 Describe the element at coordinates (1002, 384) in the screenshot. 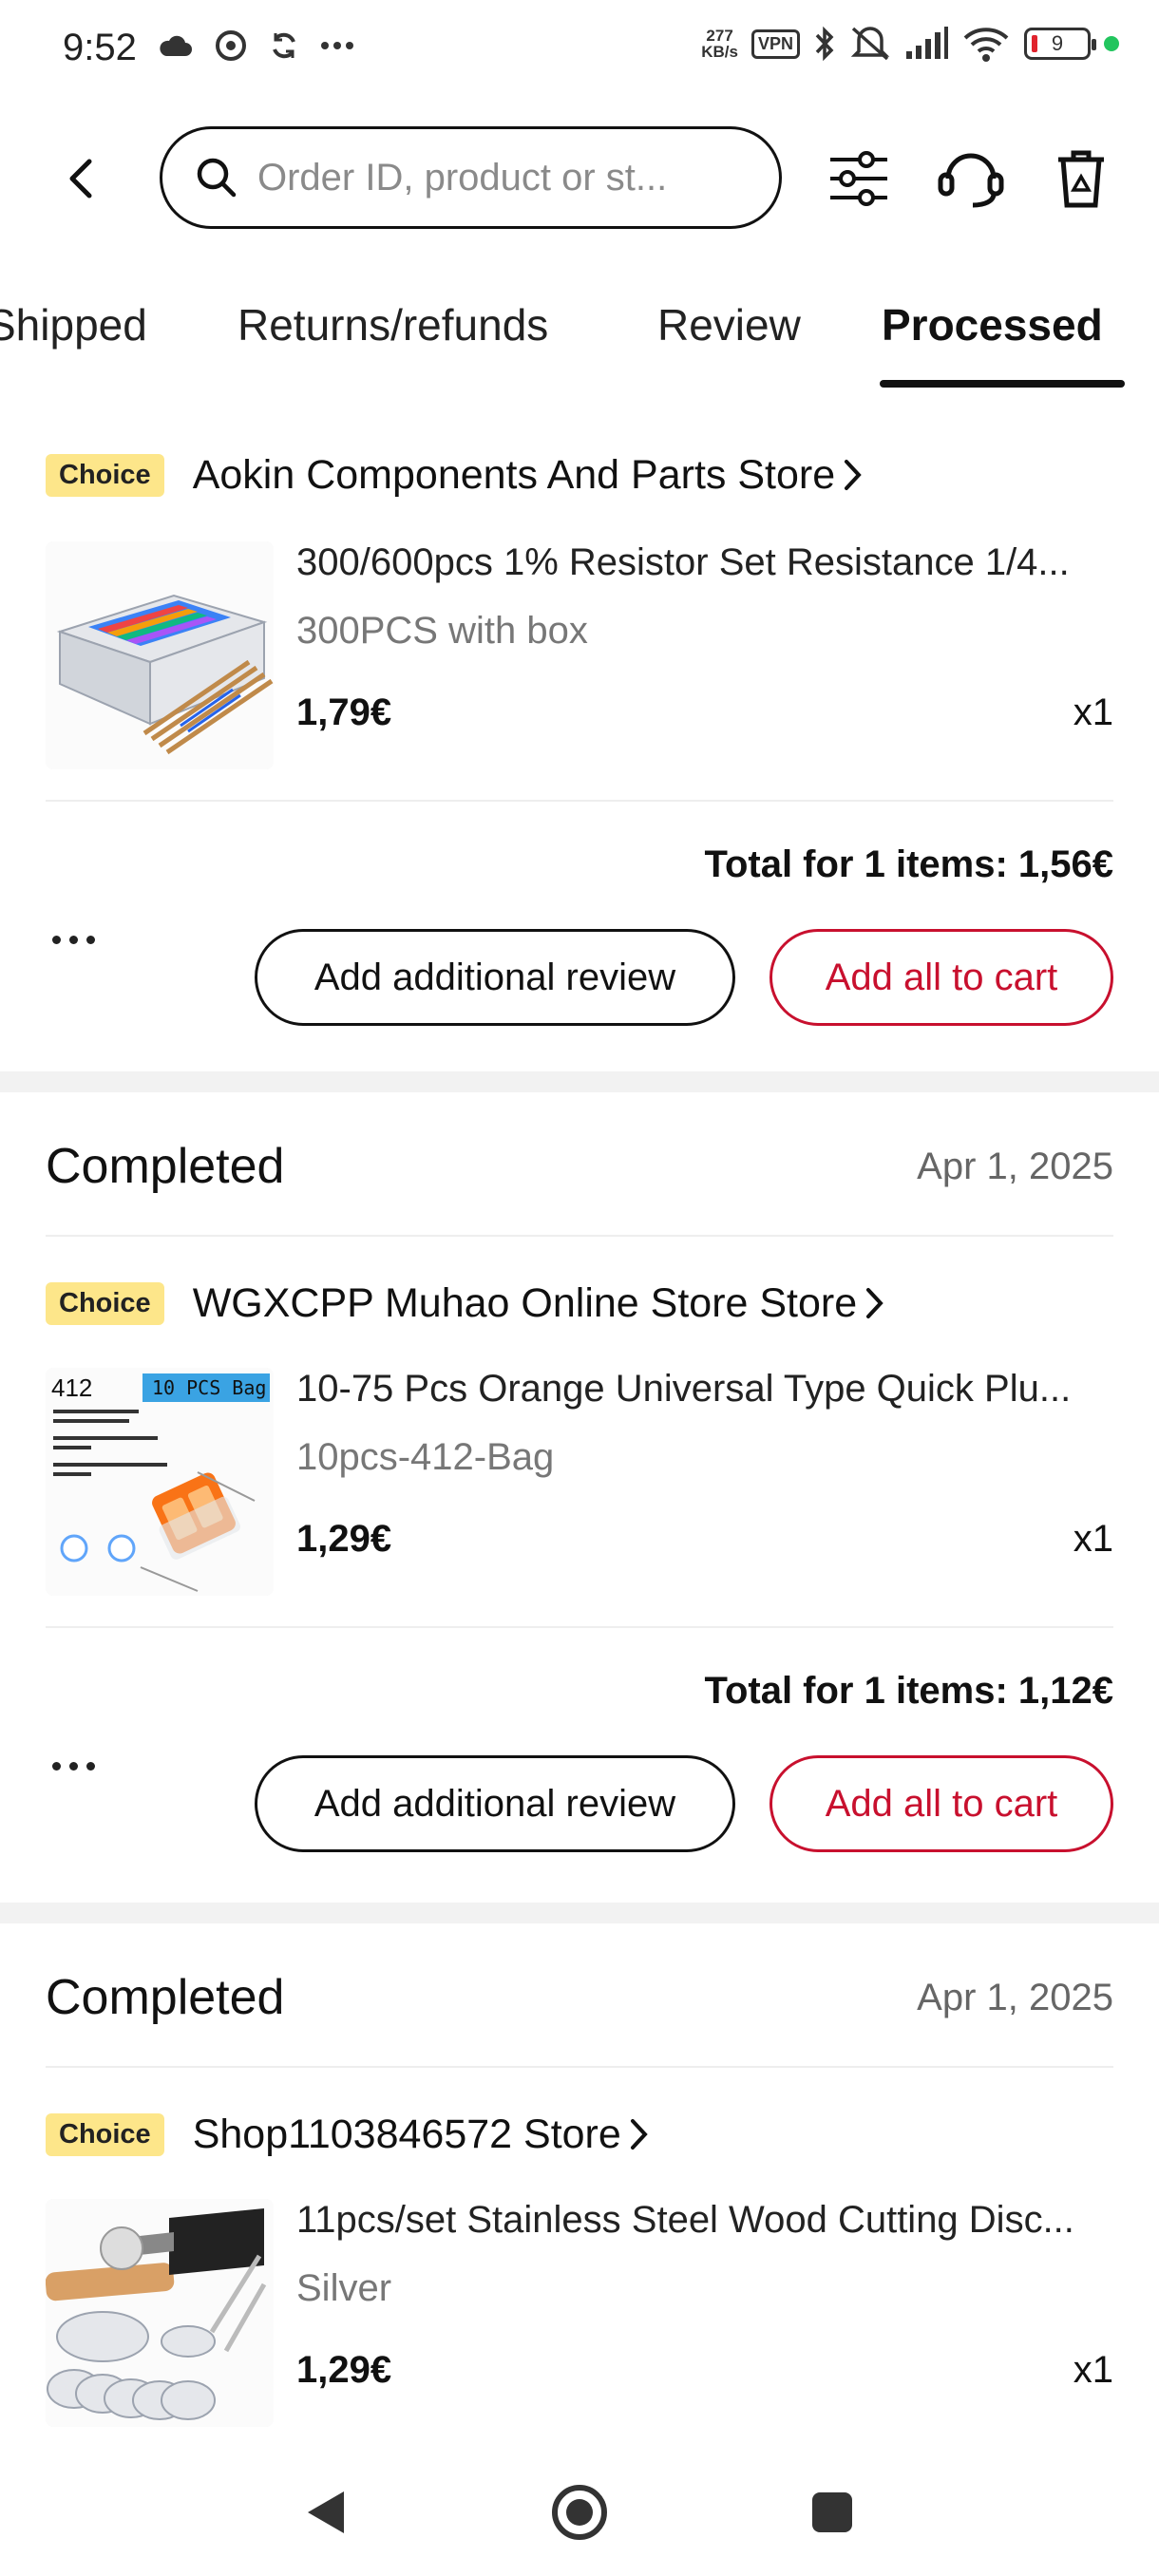

I see `active-tab-indicator` at that location.